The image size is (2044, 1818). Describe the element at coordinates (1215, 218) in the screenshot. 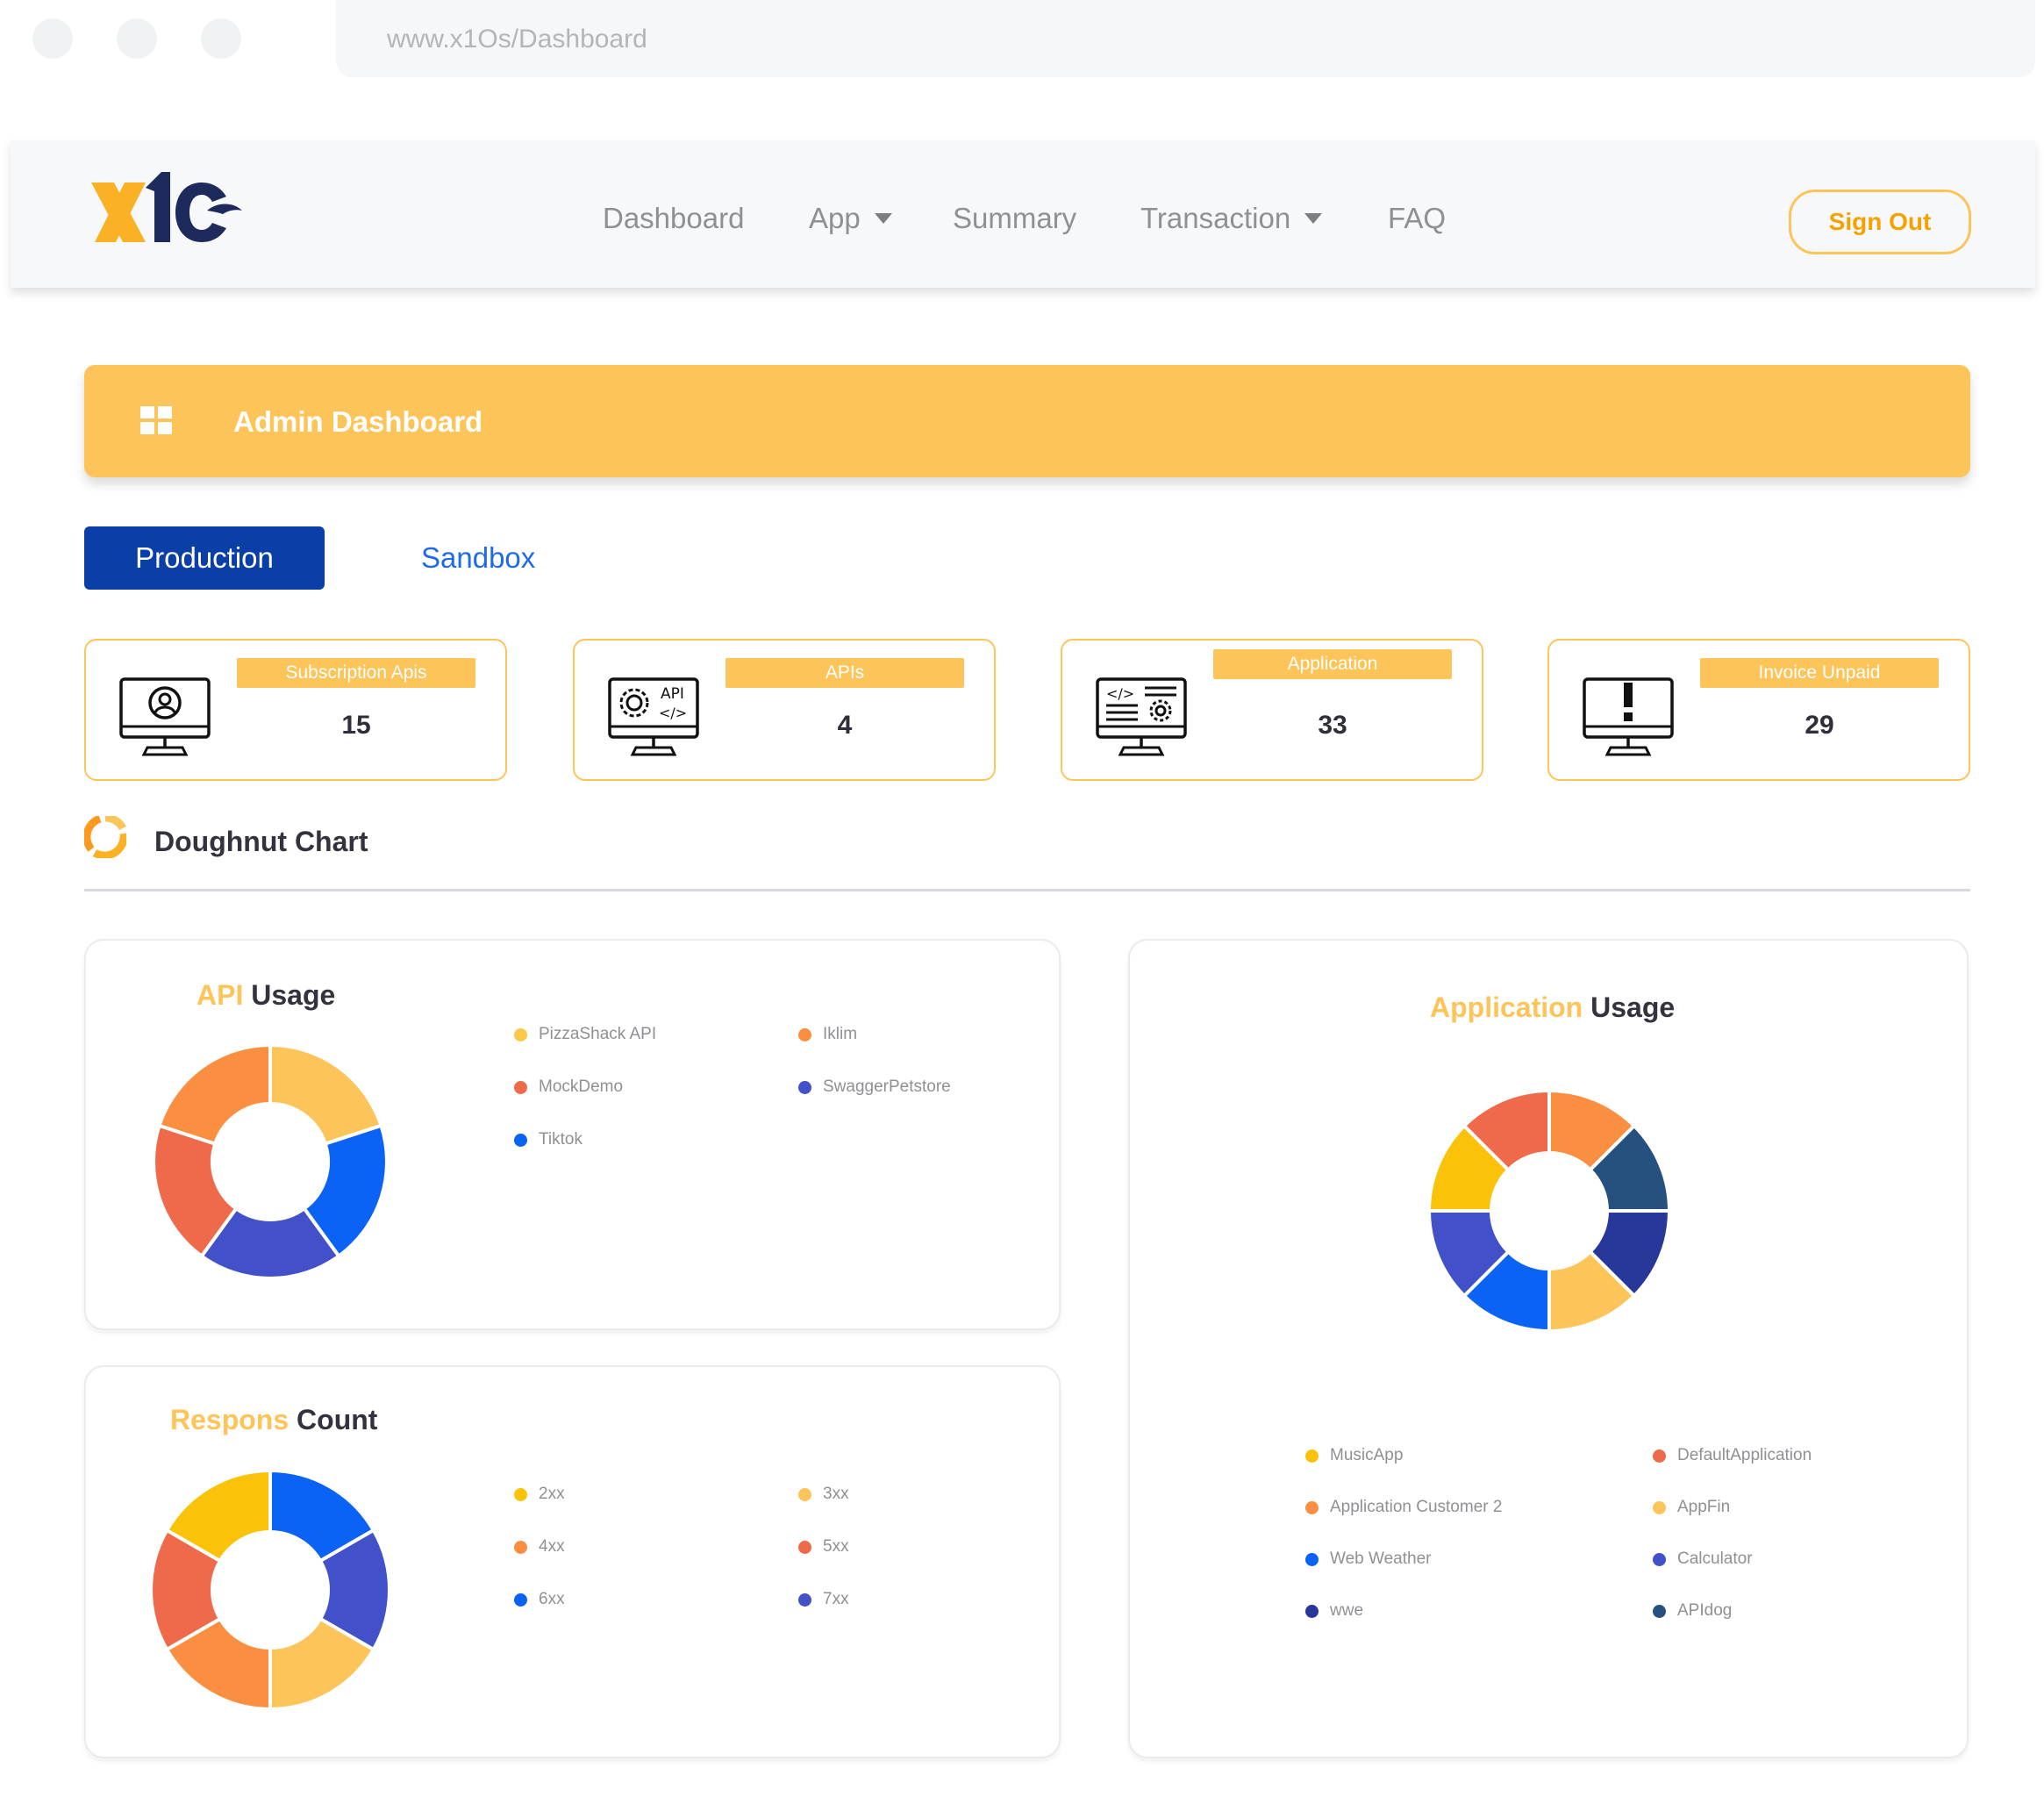

I see `nav-transaction-label: Transaction` at that location.